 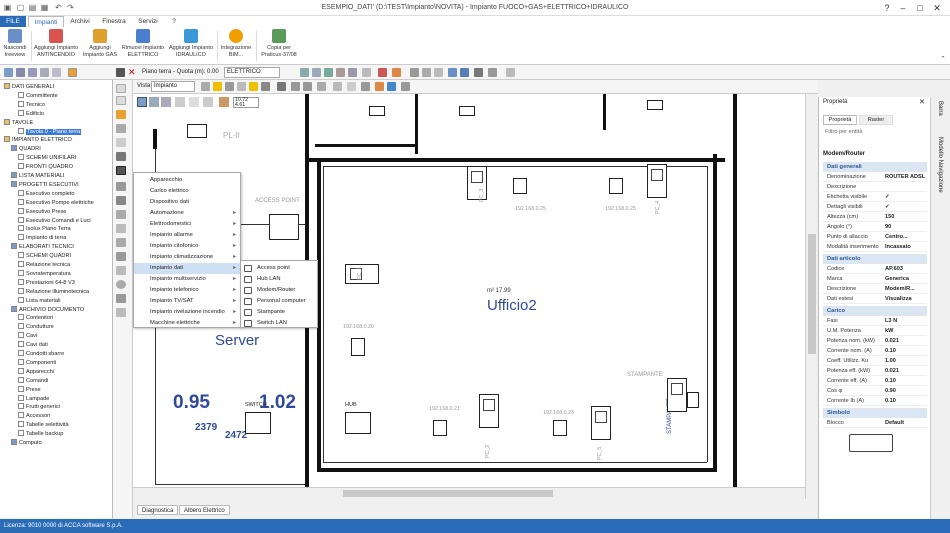 What do you see at coordinates (187, 268) in the screenshot?
I see `menu-item: Impianto dati ▸` at bounding box center [187, 268].